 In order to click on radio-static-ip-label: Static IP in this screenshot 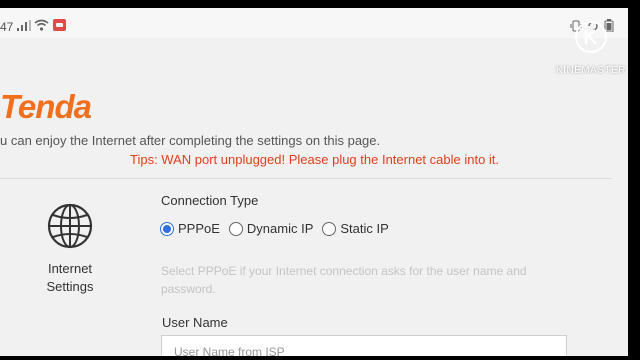, I will do `click(364, 228)`.